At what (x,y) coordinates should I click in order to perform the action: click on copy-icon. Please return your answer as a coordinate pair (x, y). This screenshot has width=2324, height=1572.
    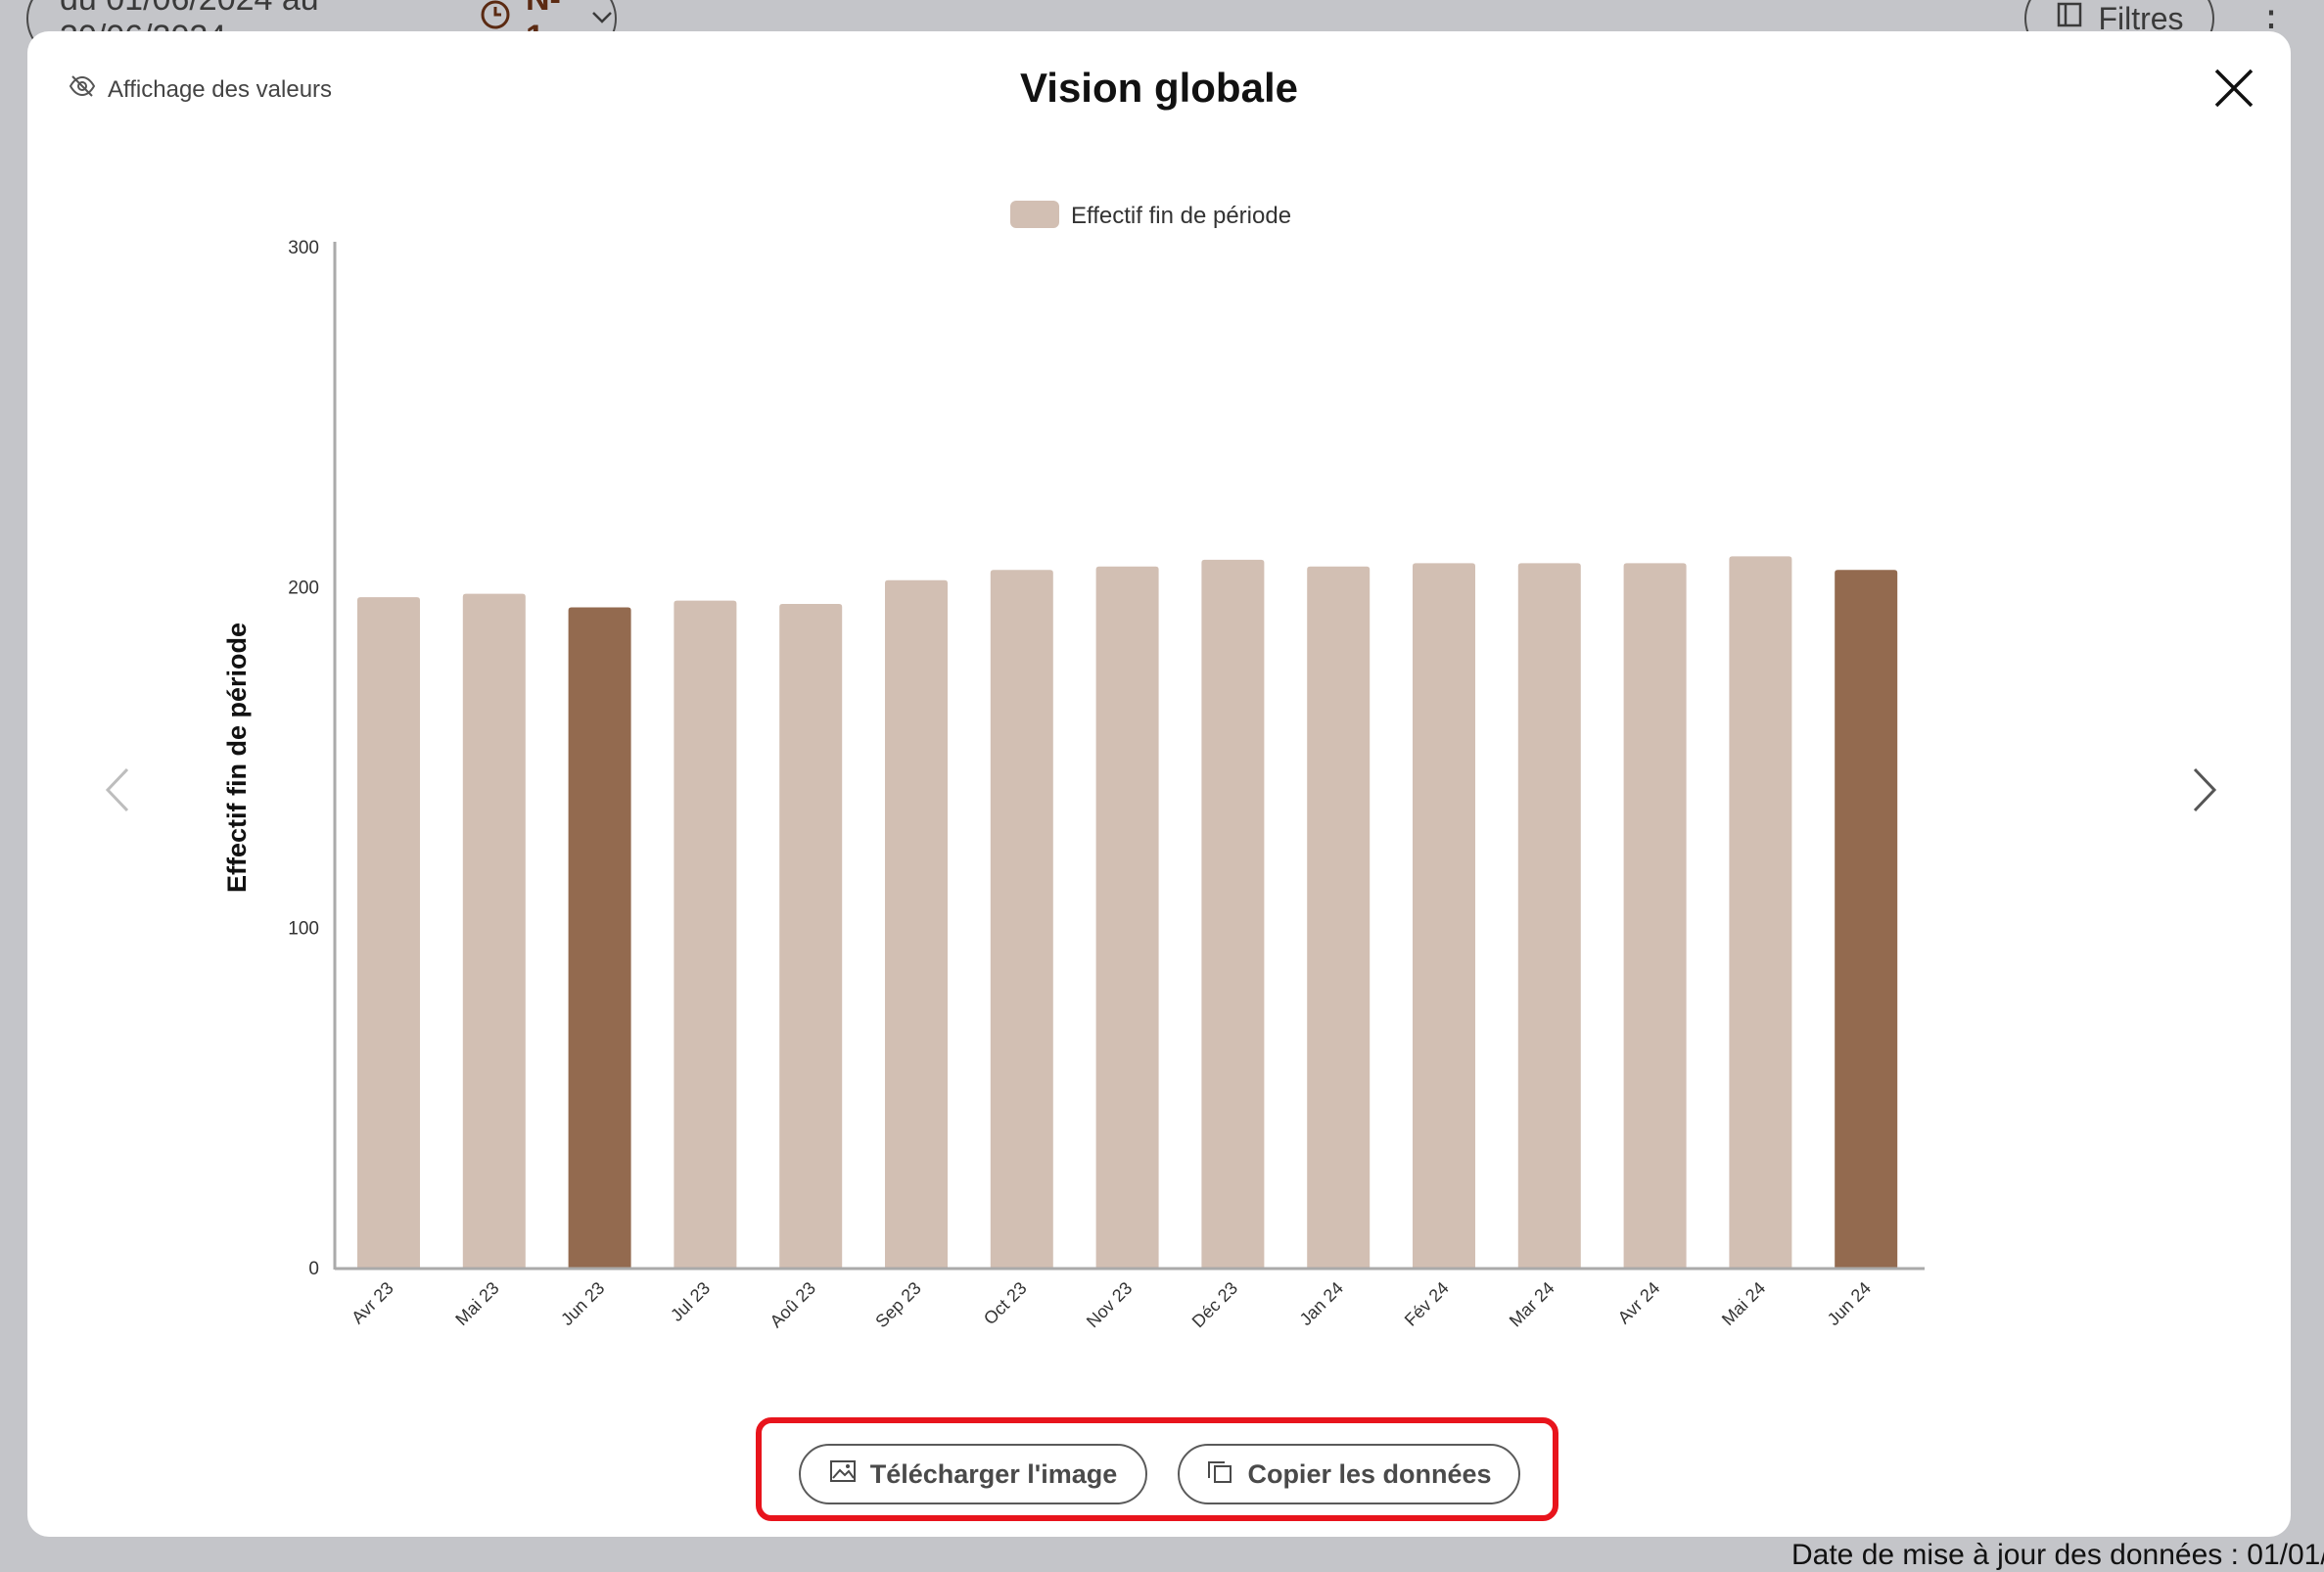
    Looking at the image, I should click on (1219, 1474).